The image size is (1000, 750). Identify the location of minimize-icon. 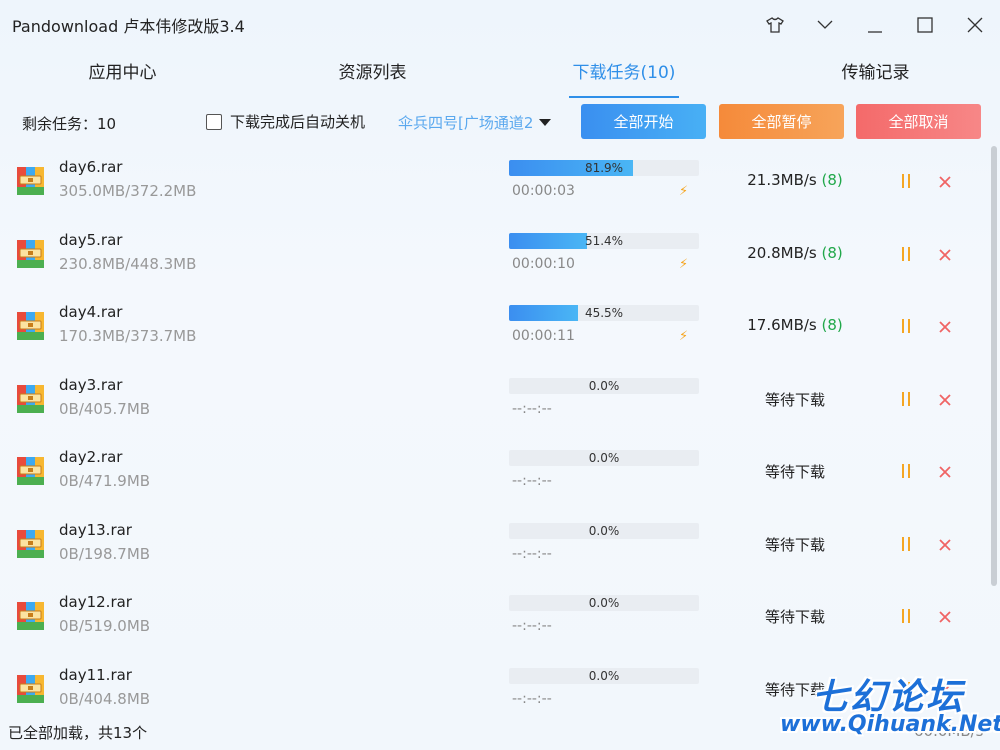
(875, 32).